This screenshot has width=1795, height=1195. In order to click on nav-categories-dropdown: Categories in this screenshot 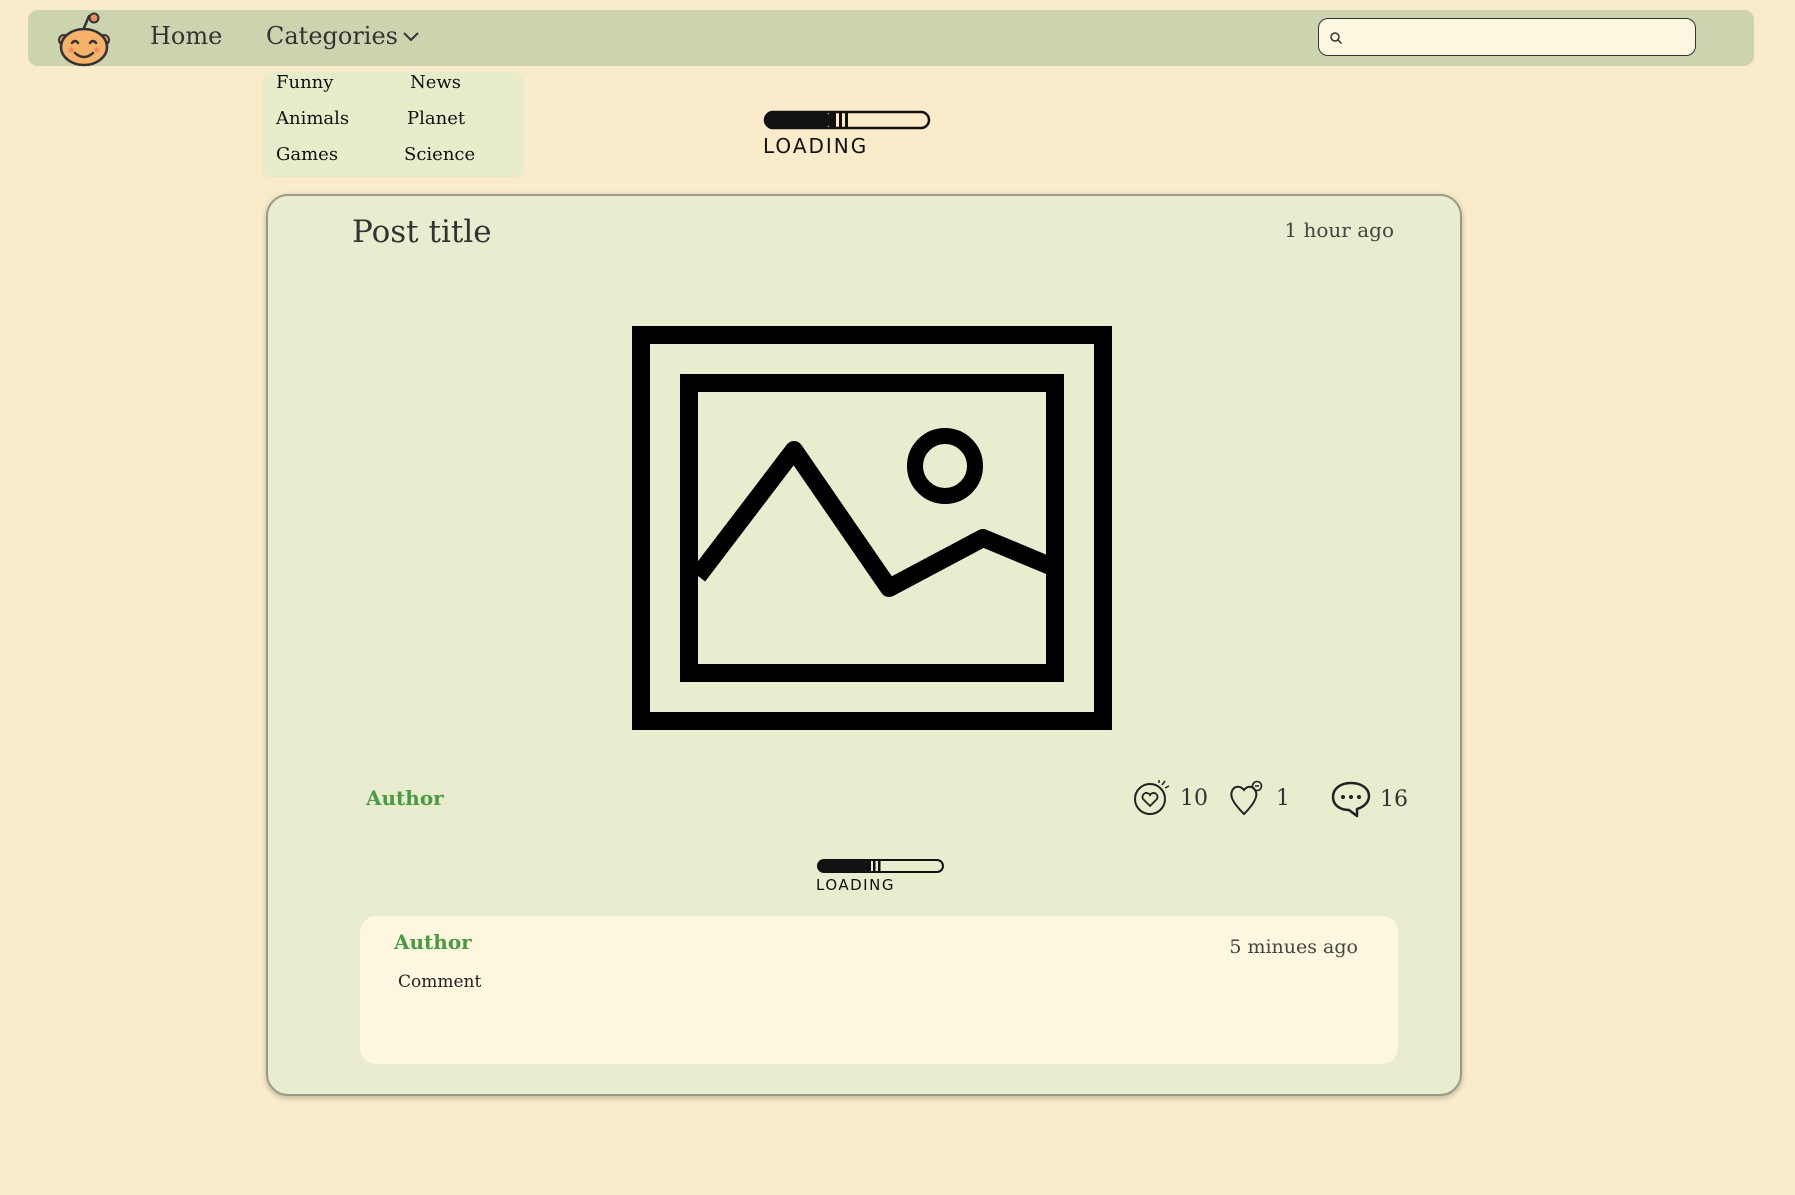, I will do `click(343, 36)`.